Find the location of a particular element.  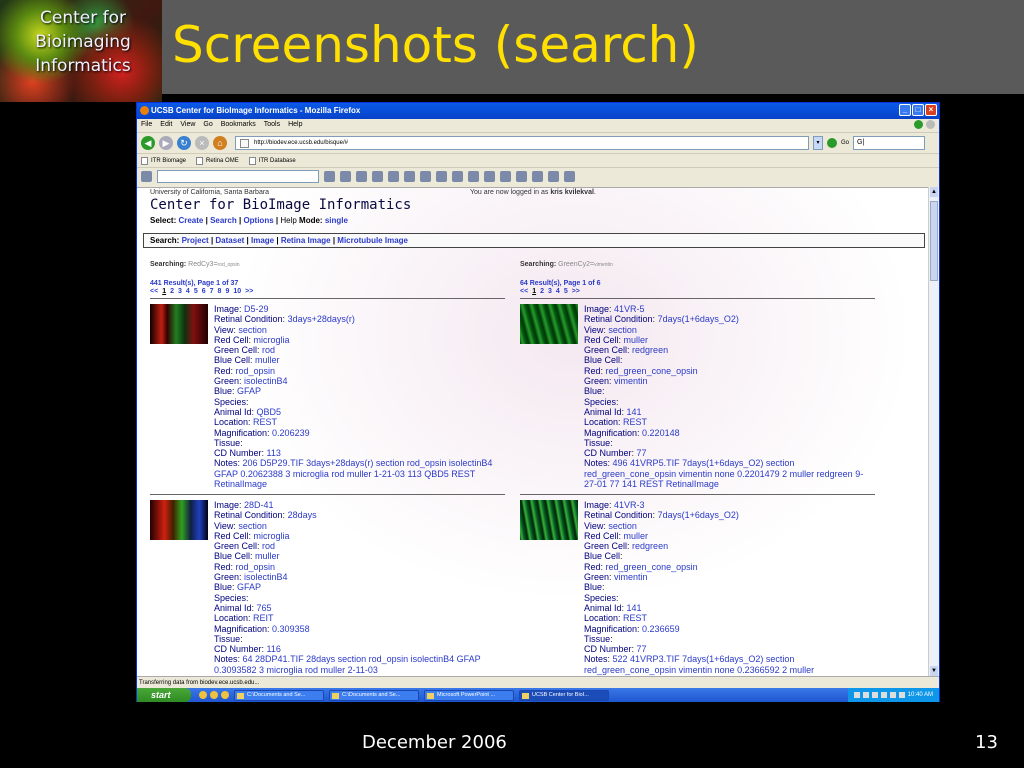

page-link: 9 is located at coordinates (227, 291).